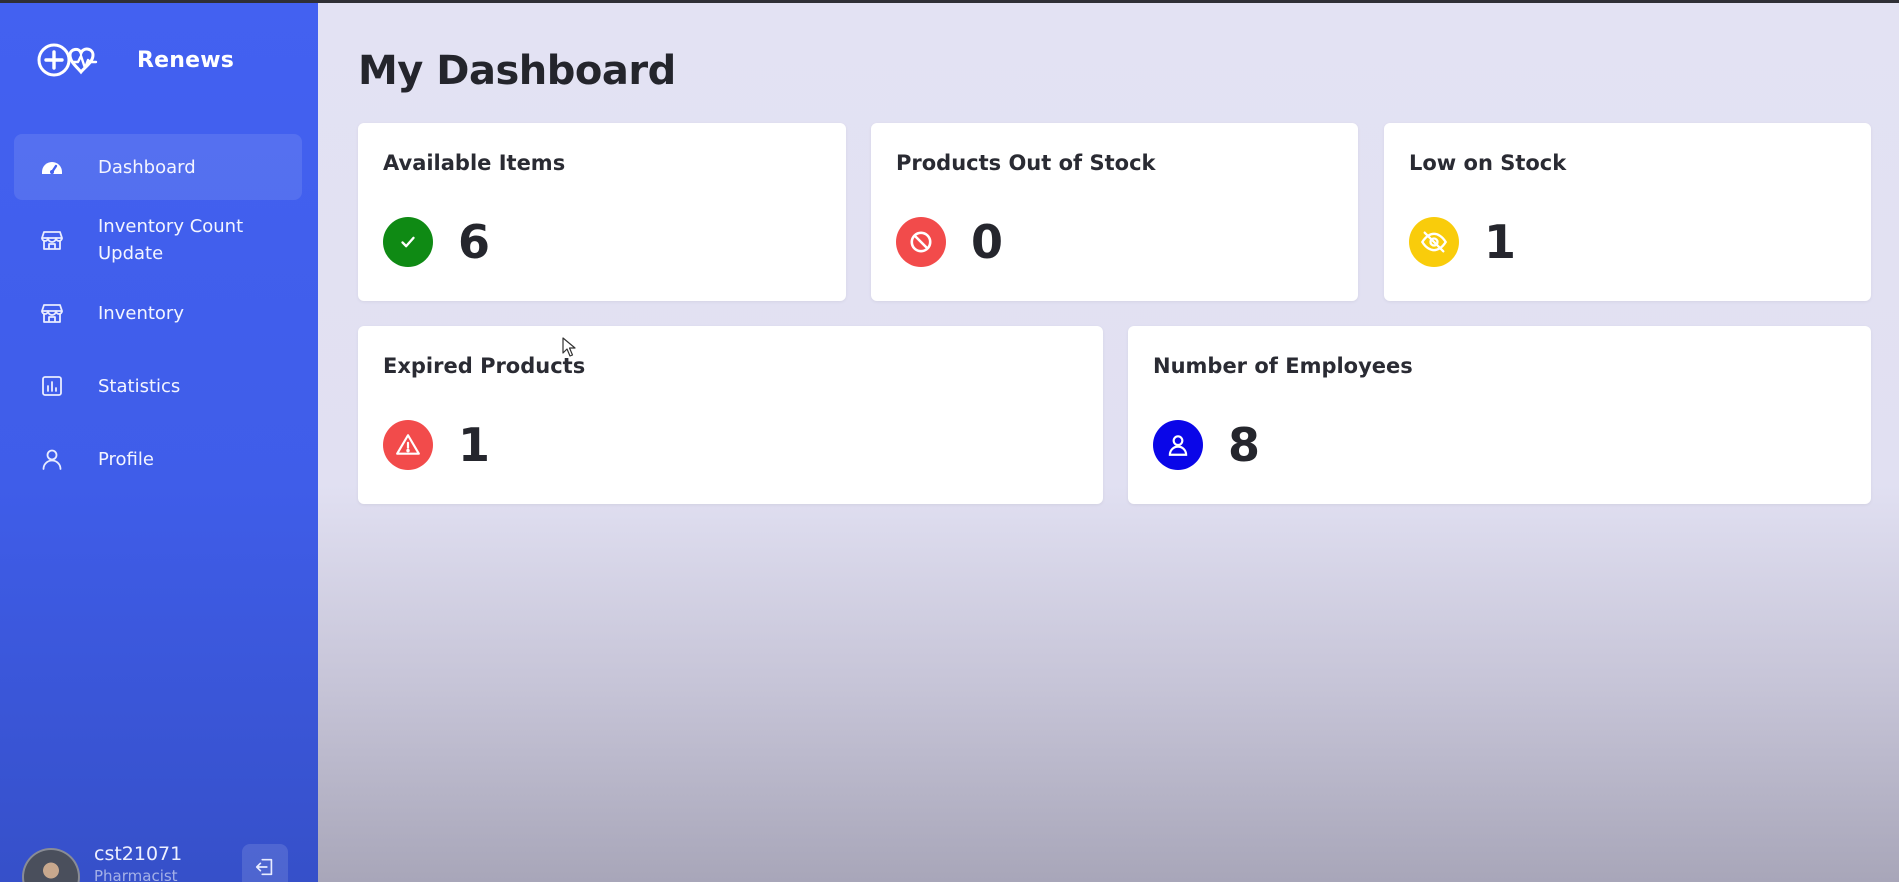  What do you see at coordinates (138, 854) in the screenshot?
I see `user-name: cst21071` at bounding box center [138, 854].